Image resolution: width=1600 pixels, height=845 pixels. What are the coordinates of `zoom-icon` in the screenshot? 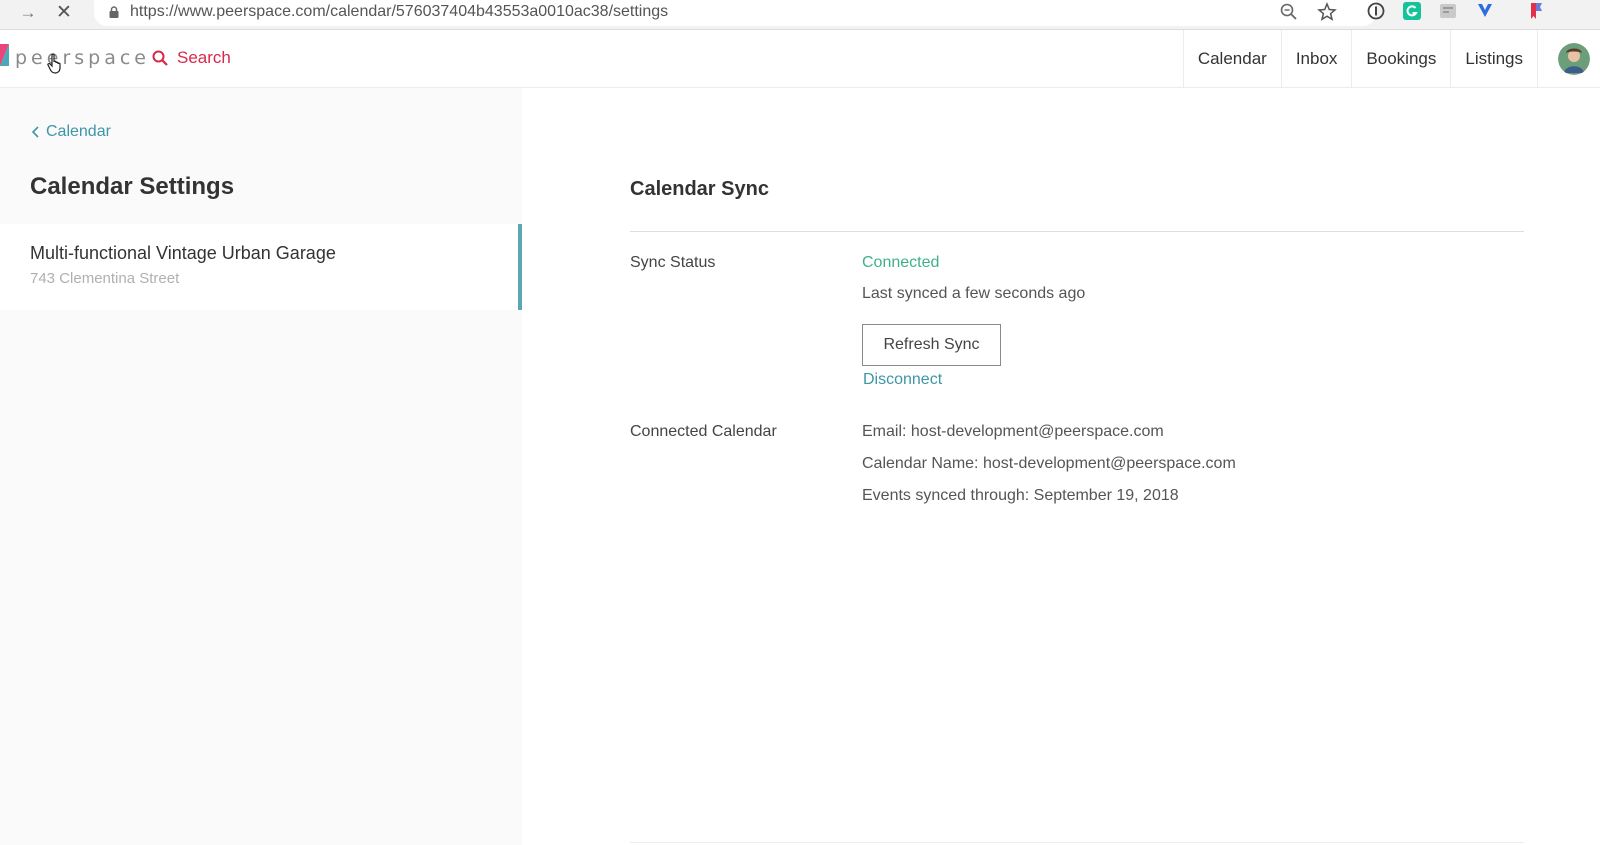 It's located at (1289, 12).